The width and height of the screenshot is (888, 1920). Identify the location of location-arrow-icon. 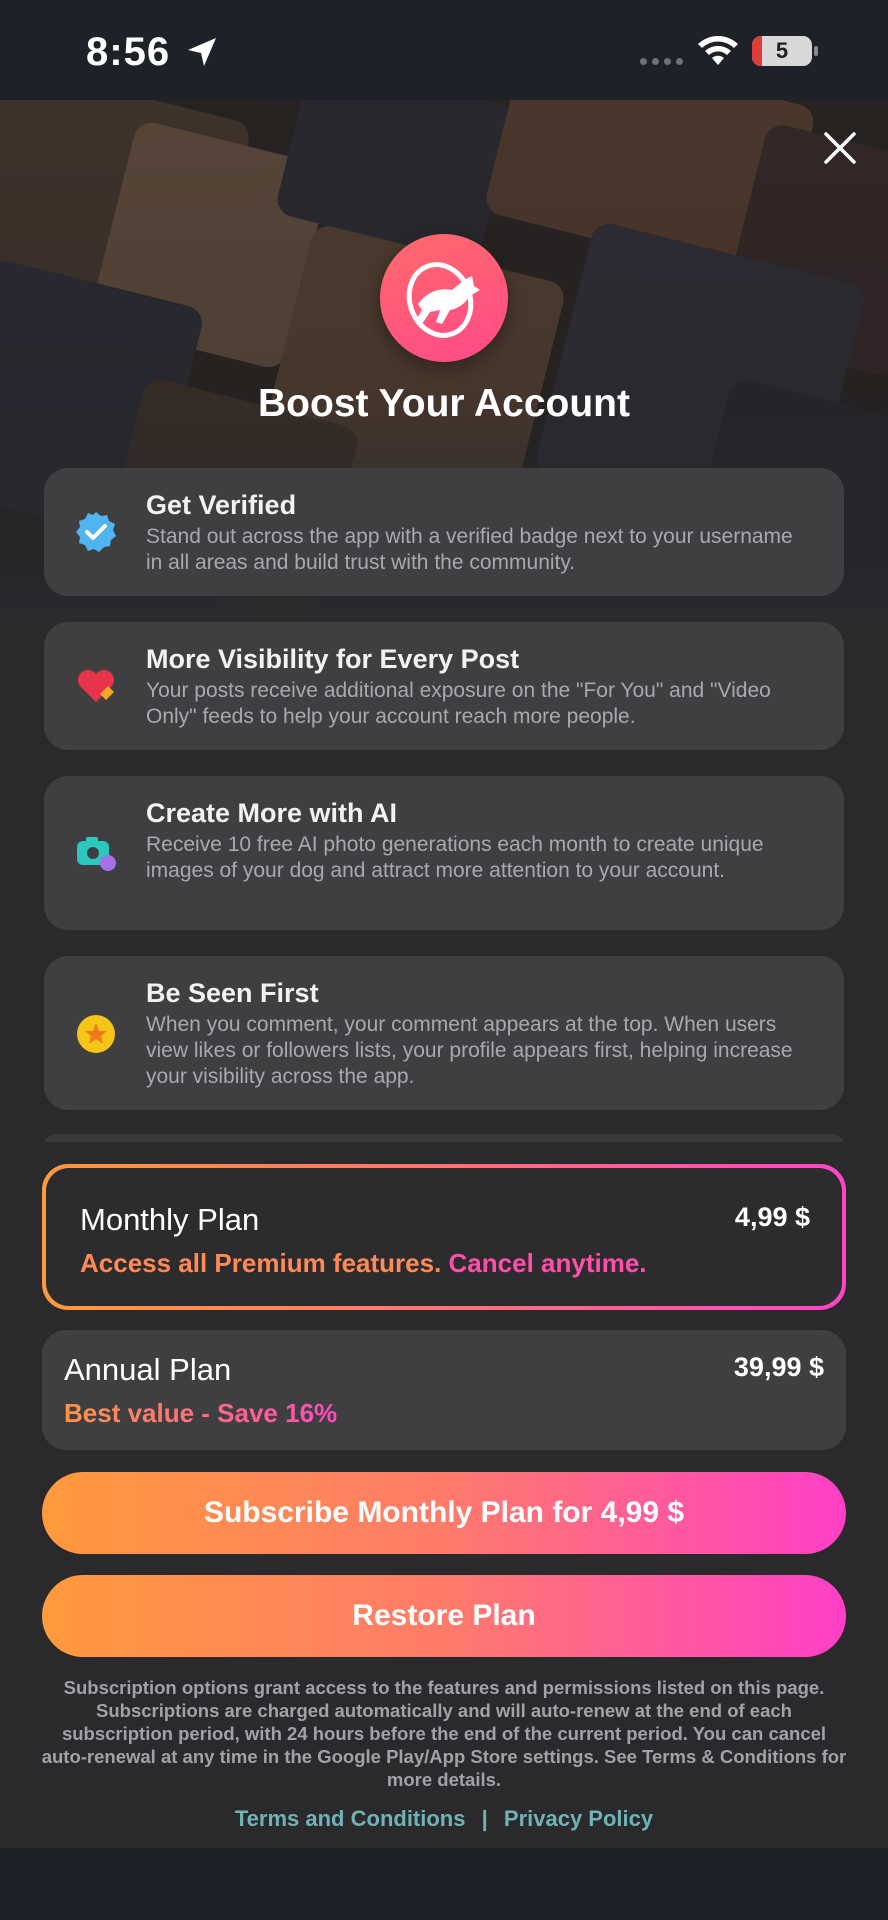
(202, 52).